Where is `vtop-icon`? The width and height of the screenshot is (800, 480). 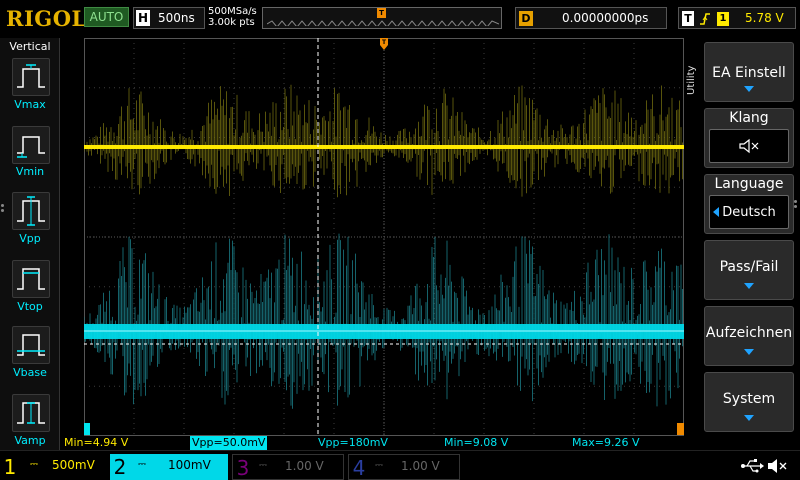
vtop-icon is located at coordinates (31, 279).